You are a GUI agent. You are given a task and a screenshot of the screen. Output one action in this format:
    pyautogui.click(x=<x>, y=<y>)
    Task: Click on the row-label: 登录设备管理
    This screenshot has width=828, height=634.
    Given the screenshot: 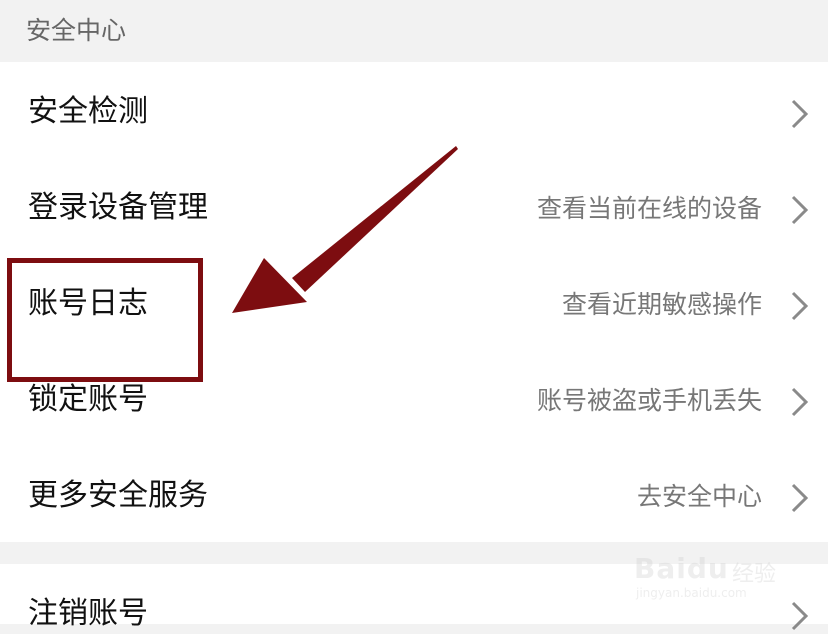 What is the action you would take?
    pyautogui.click(x=118, y=207)
    